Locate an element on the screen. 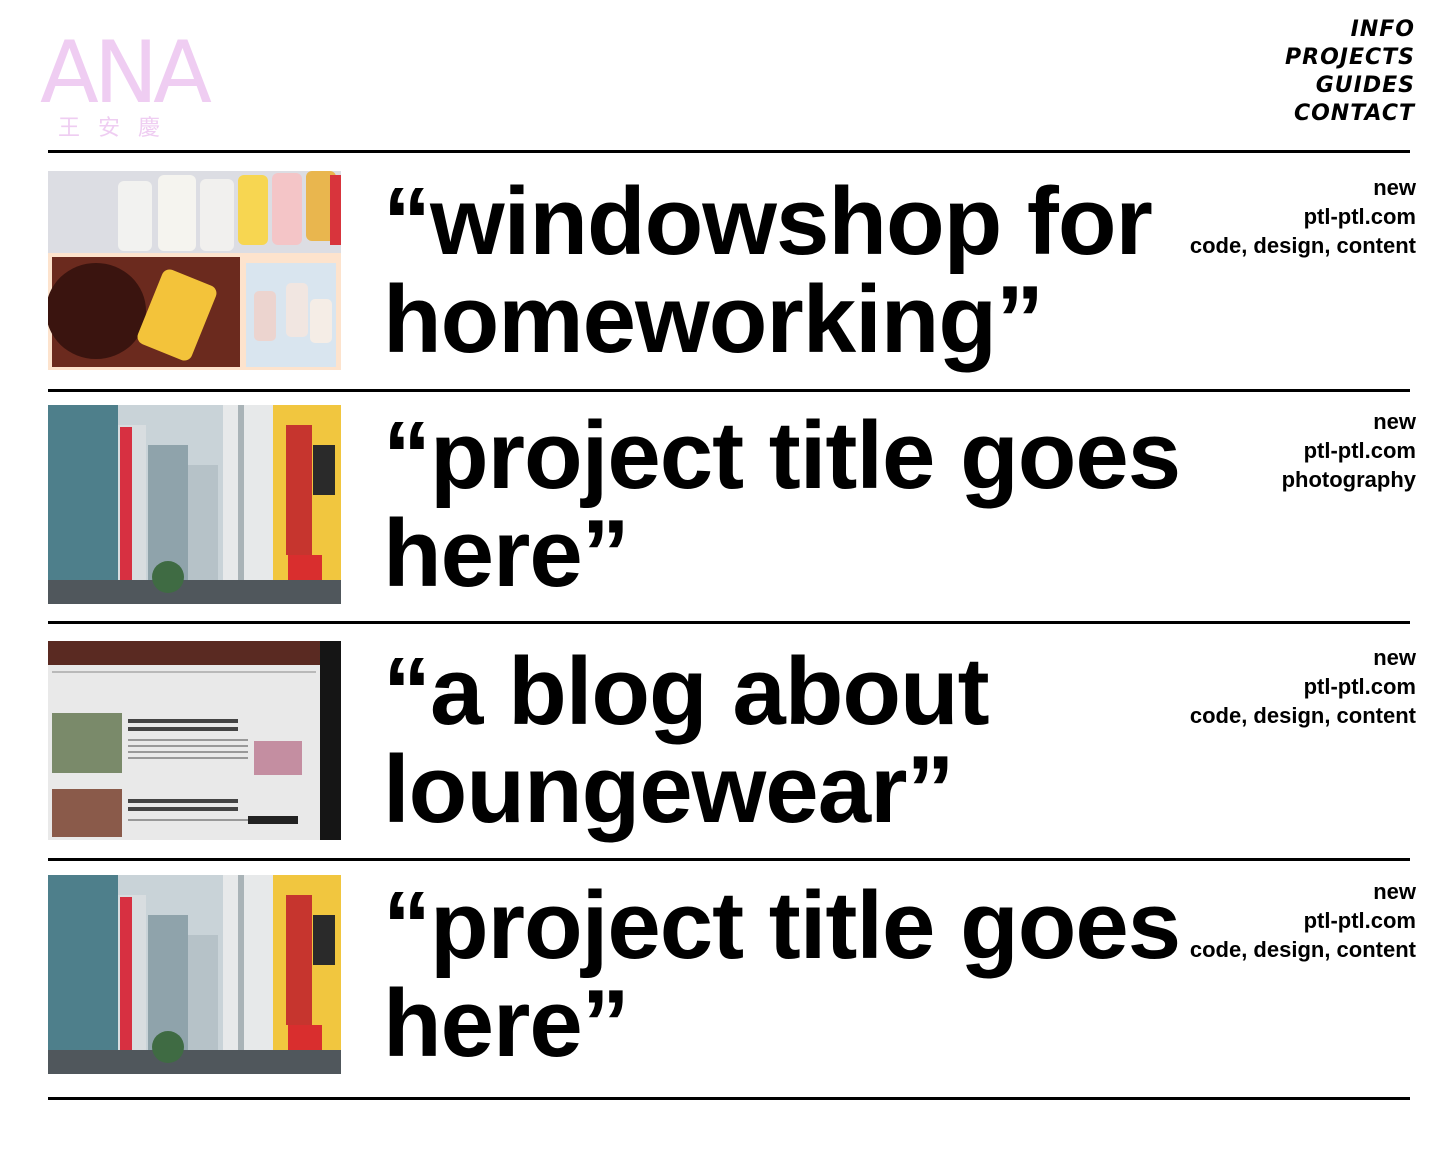  logo-wordmark: ANA is located at coordinates (126, 73).